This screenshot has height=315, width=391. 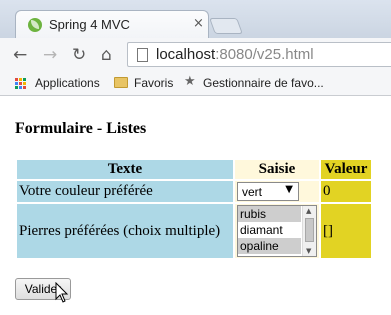 I want to click on dropdown-arrow-icon: ▼, so click(x=289, y=189).